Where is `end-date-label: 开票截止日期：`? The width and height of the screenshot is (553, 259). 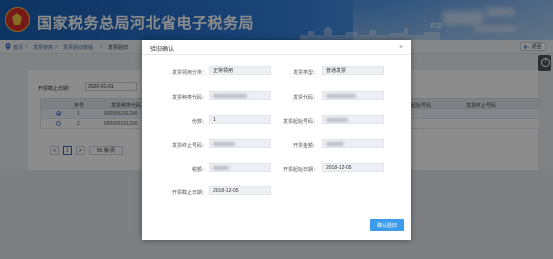 end-date-label: 开票截止日期： is located at coordinates (189, 193).